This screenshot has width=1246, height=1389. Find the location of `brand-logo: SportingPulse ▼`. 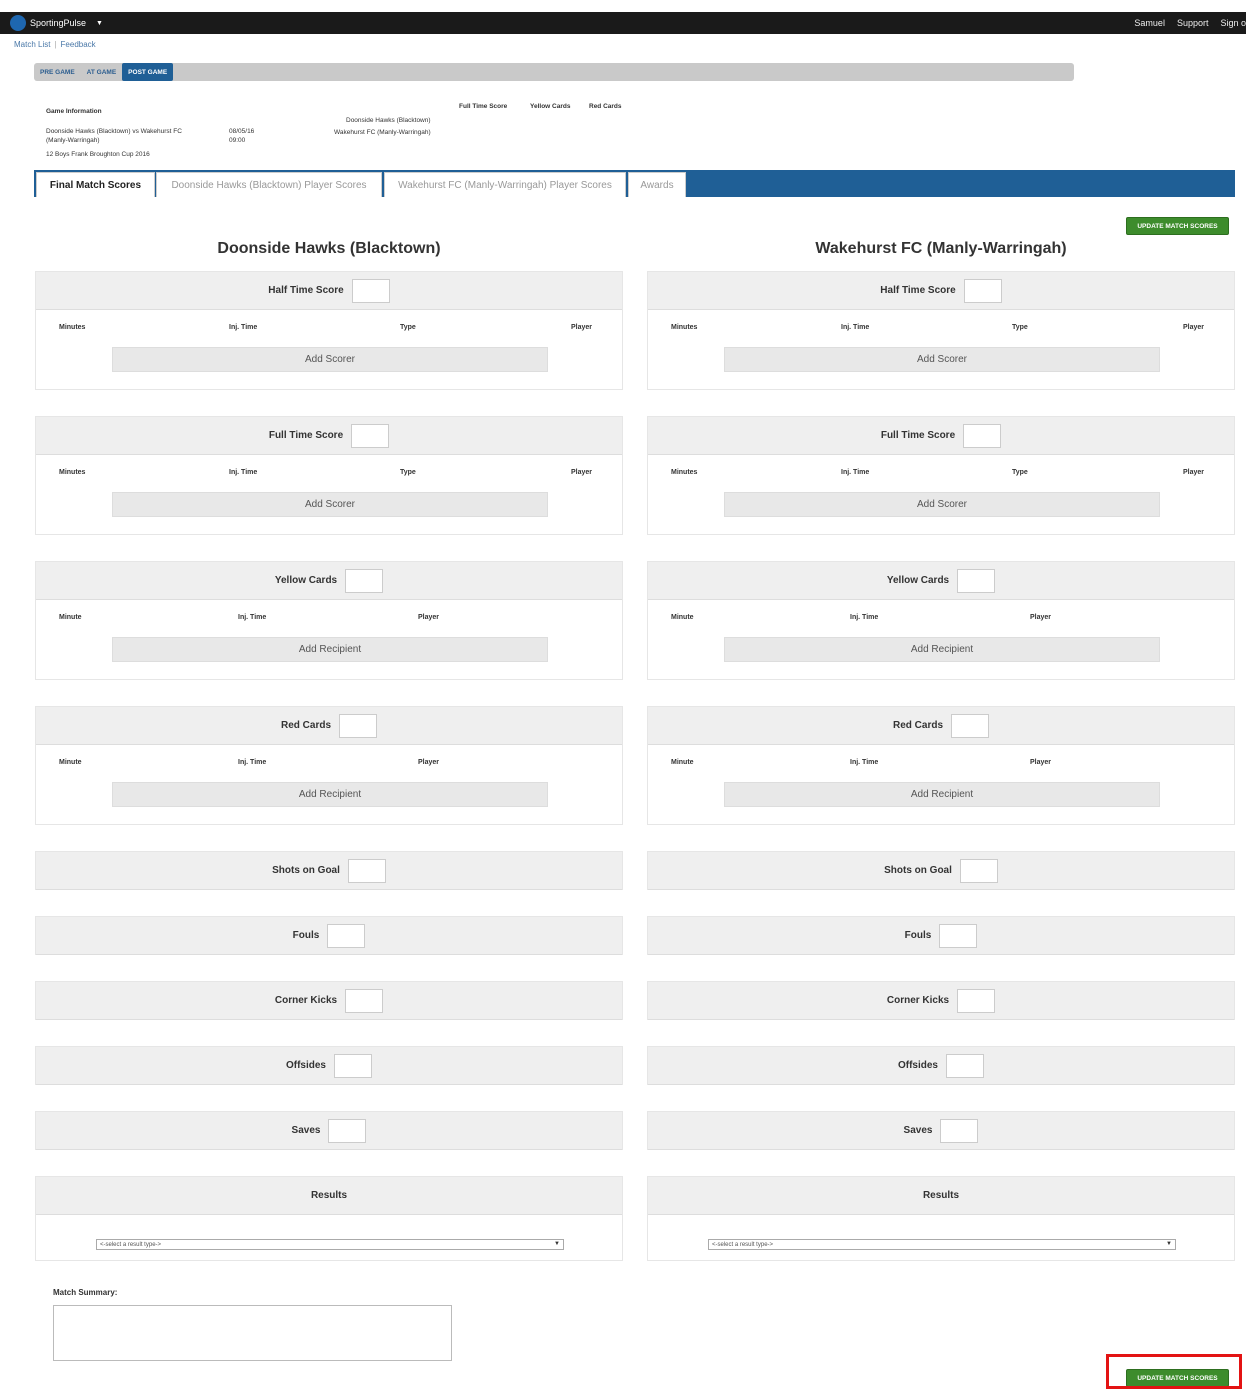

brand-logo: SportingPulse ▼ is located at coordinates (56, 23).